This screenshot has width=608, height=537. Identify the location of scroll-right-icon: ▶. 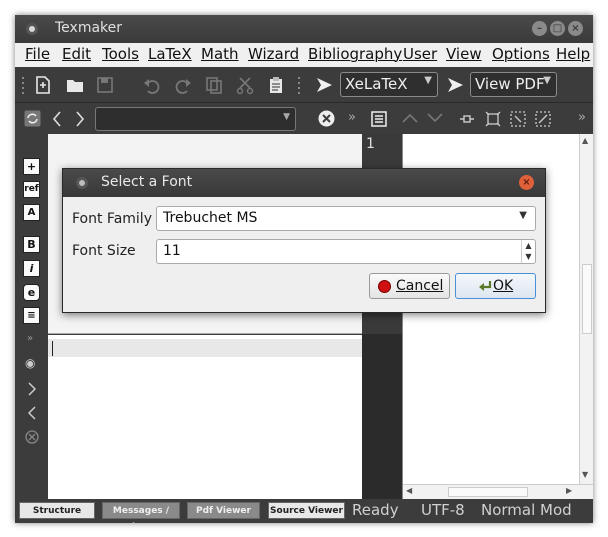
(569, 490).